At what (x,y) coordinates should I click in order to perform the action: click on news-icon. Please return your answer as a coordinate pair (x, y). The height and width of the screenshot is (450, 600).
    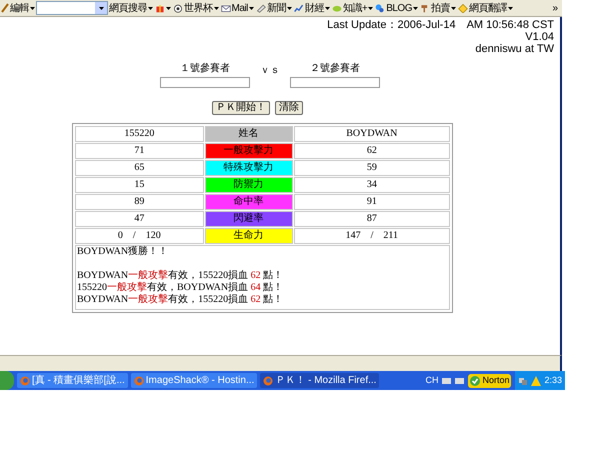
    Looking at the image, I should click on (261, 8).